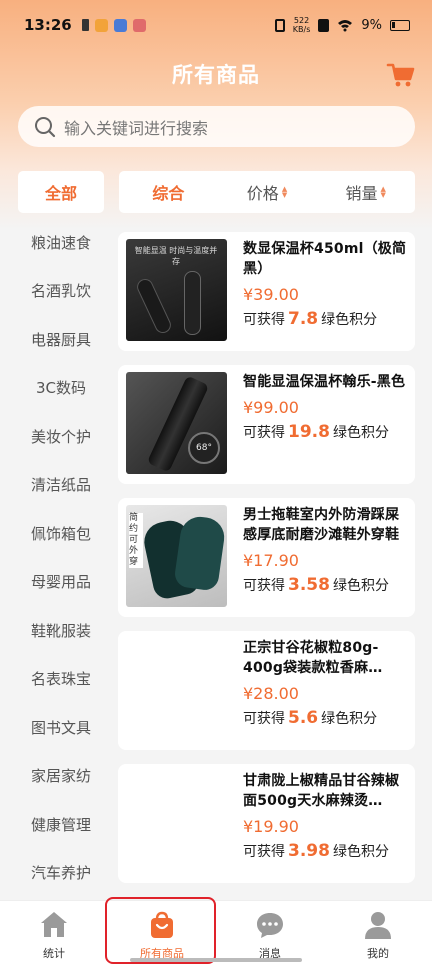 This screenshot has height=964, width=432. Describe the element at coordinates (303, 319) in the screenshot. I see `points-value: 7.8` at that location.